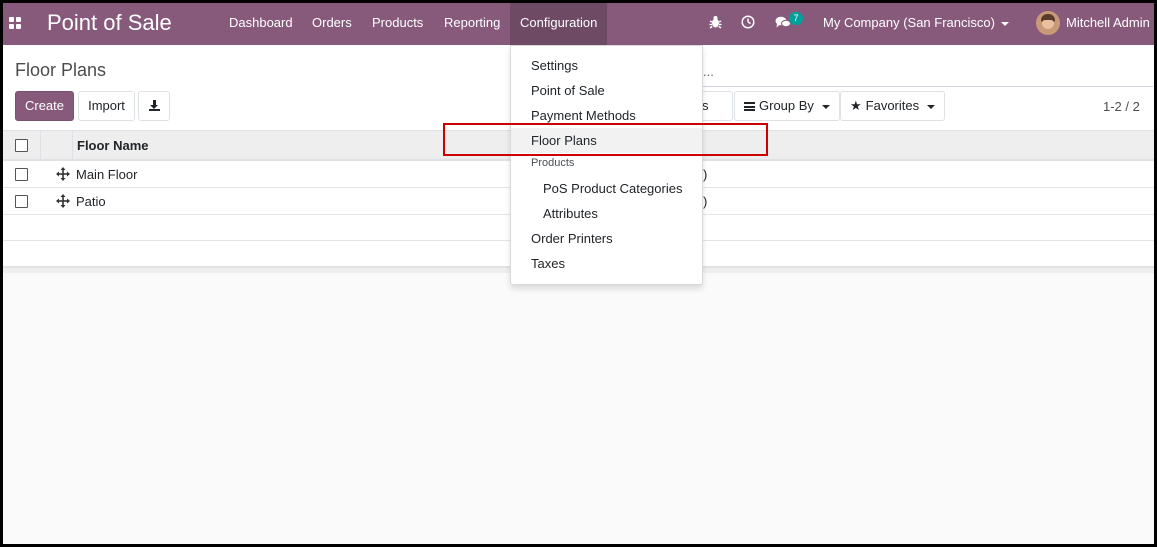 This screenshot has width=1157, height=547. I want to click on floor-name-cell: Main Floor, so click(107, 174).